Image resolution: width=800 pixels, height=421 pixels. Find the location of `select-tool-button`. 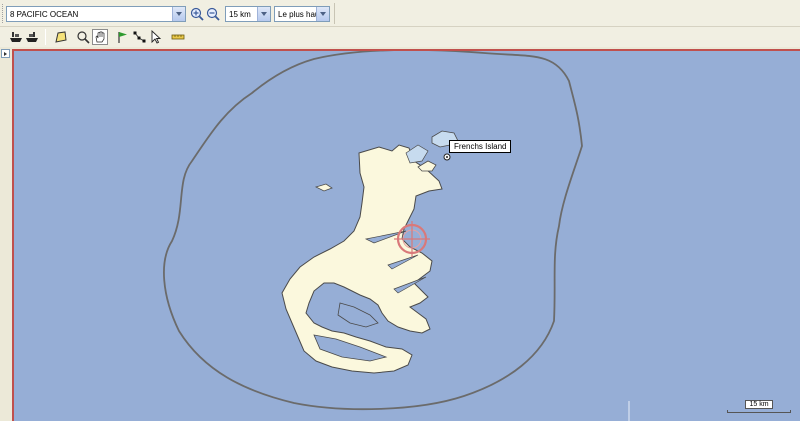

select-tool-button is located at coordinates (156, 37).